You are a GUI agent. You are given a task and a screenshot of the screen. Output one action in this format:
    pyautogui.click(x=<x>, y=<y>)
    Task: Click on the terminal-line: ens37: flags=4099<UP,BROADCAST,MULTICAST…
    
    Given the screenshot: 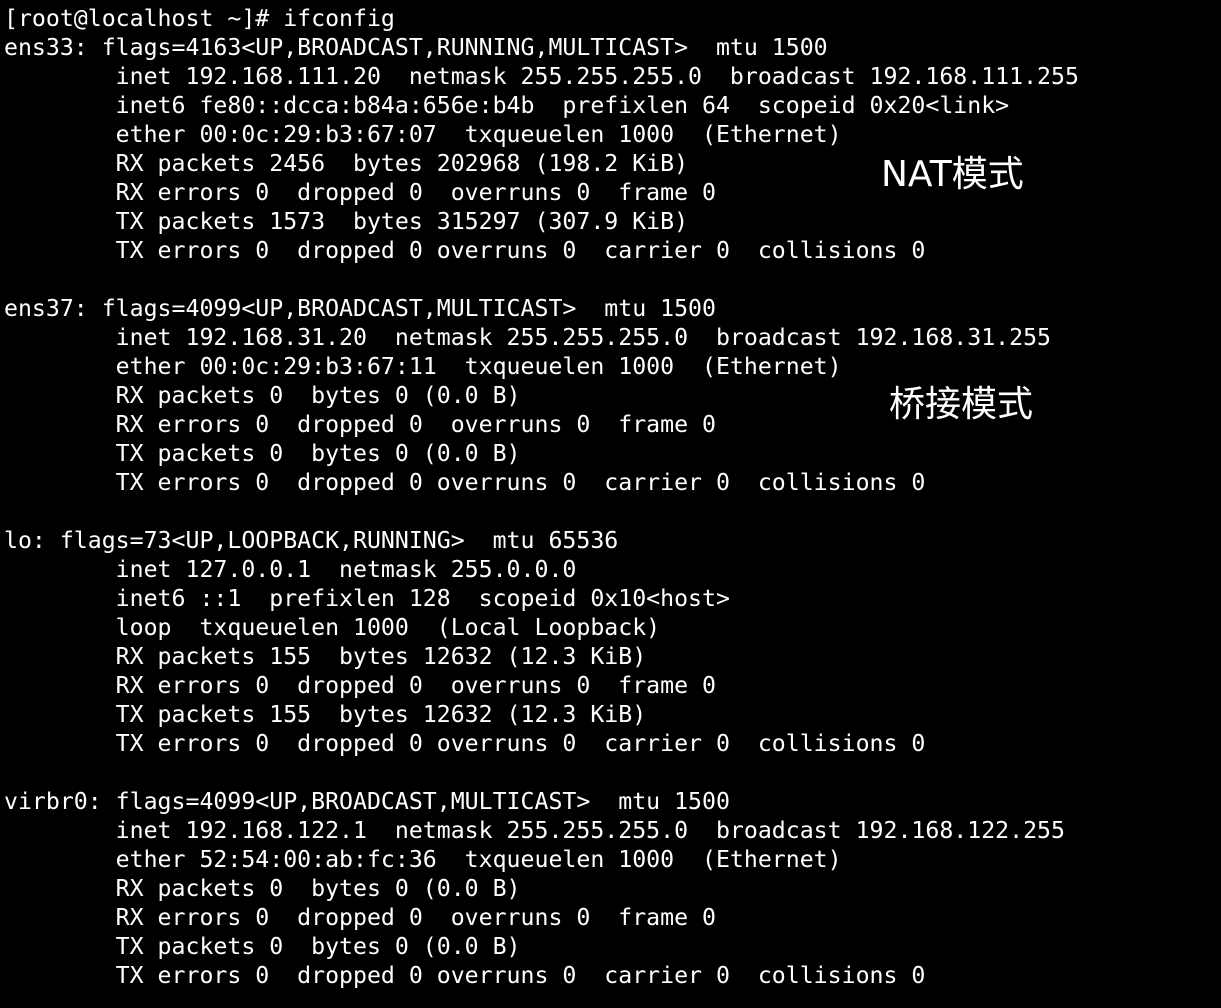 What is the action you would take?
    pyautogui.click(x=360, y=308)
    